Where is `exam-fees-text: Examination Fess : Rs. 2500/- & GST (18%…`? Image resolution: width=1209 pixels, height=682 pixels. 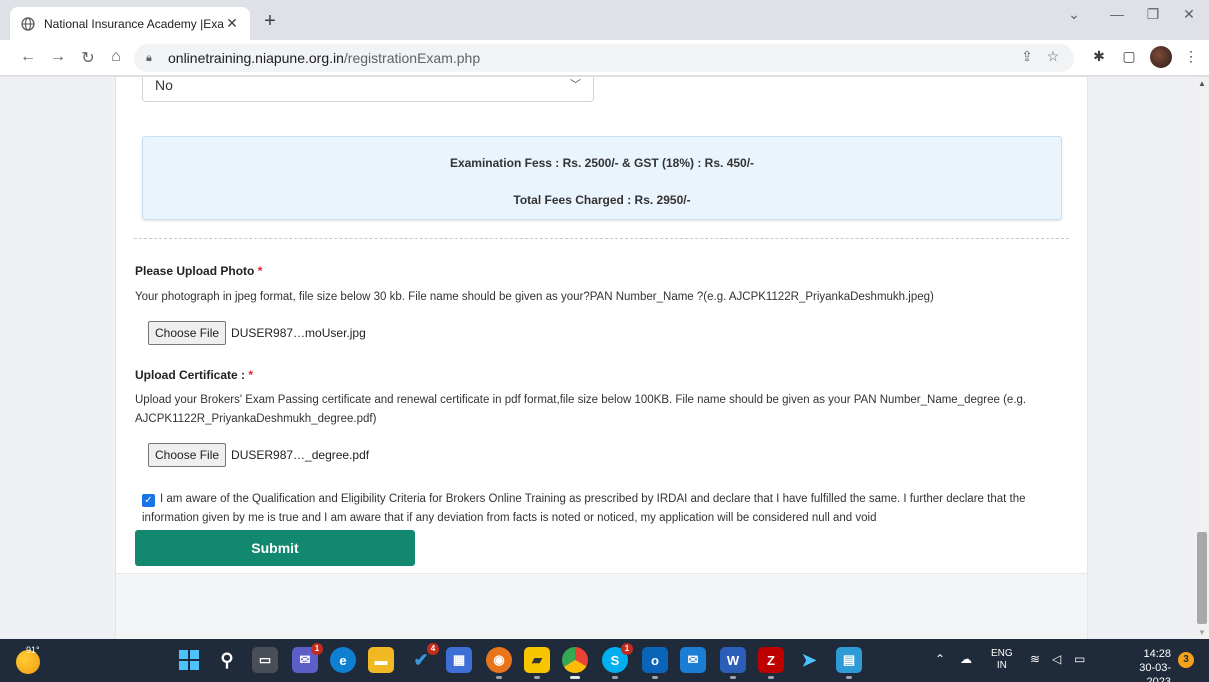 exam-fees-text: Examination Fess : Rs. 2500/- & GST (18%… is located at coordinates (602, 163).